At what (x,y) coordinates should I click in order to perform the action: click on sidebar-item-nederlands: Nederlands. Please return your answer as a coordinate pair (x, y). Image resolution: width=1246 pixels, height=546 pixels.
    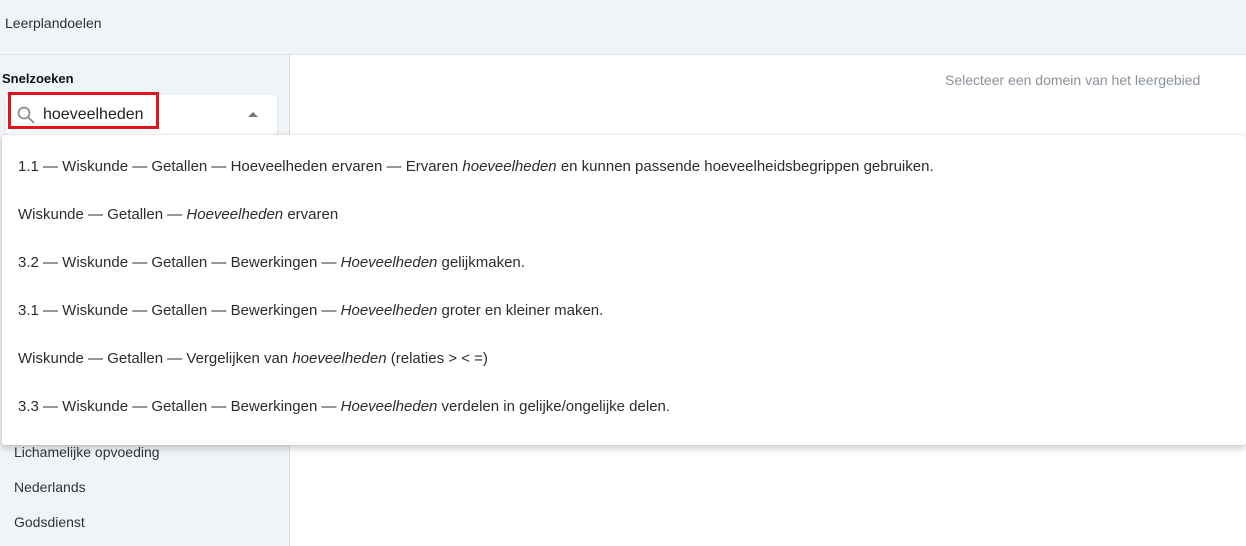
    Looking at the image, I should click on (50, 487).